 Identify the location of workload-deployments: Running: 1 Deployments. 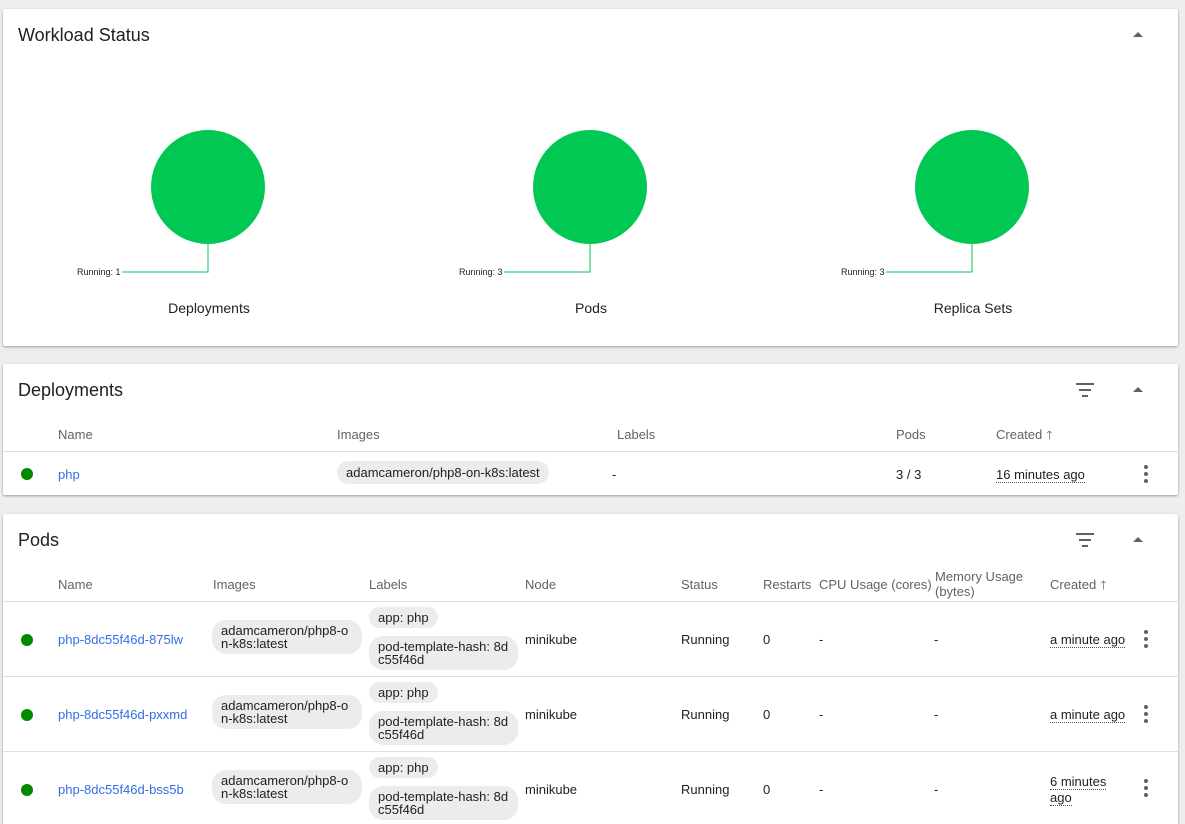
(209, 177).